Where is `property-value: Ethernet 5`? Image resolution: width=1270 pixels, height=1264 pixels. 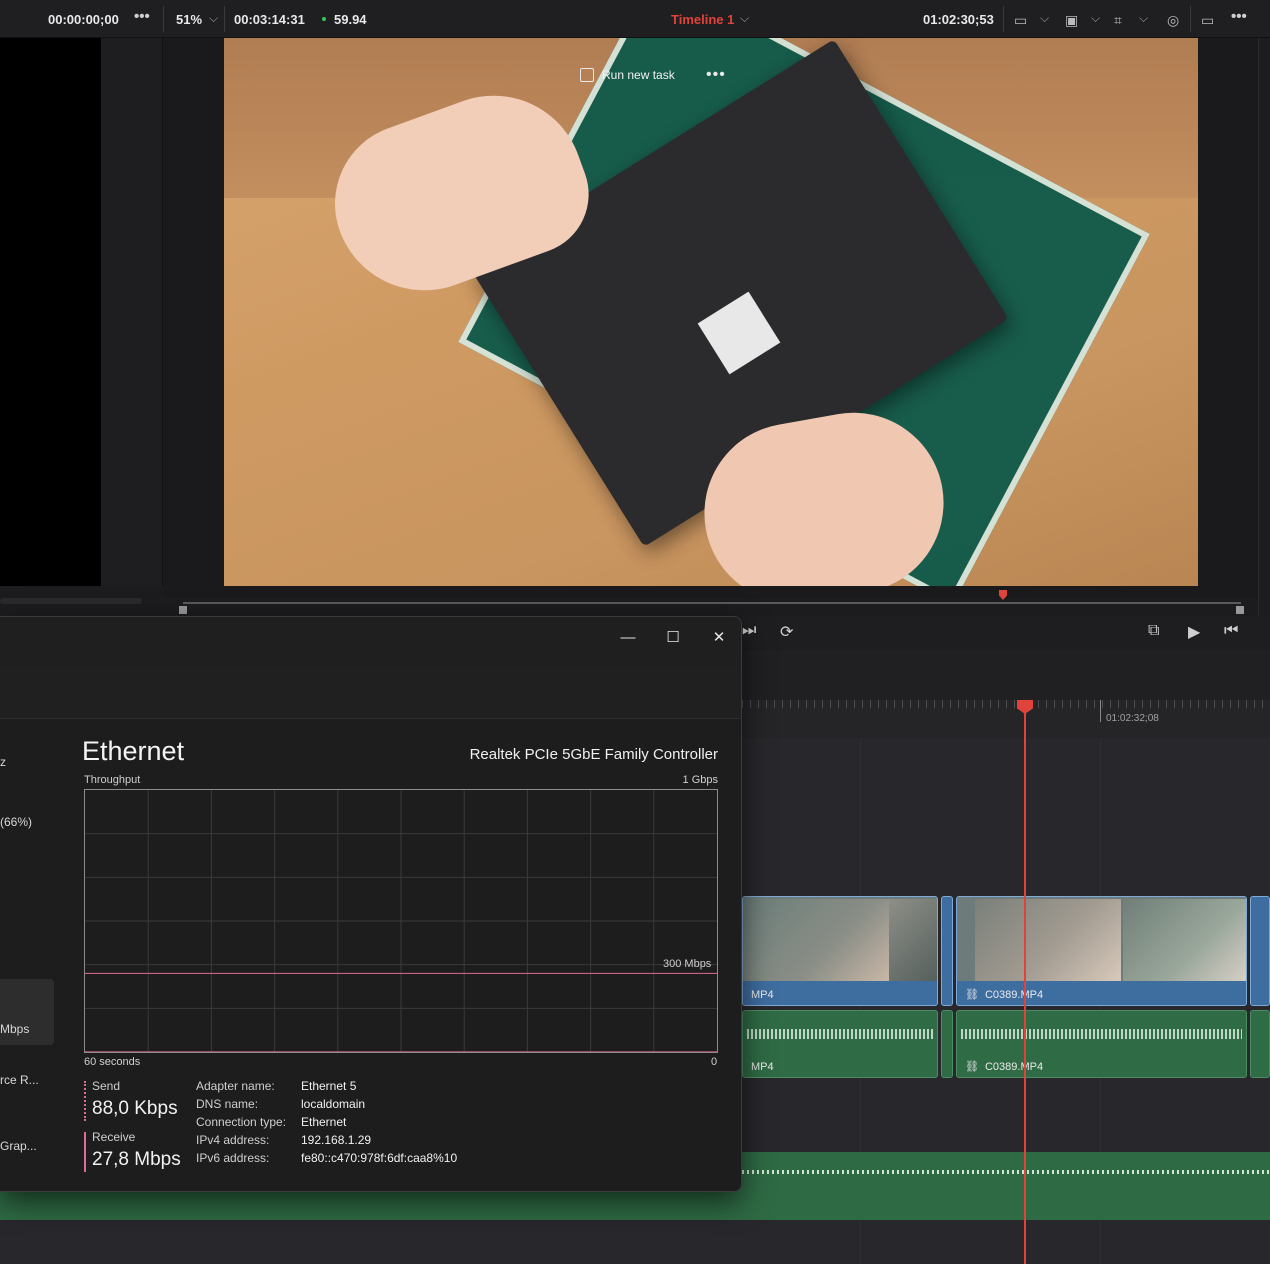 property-value: Ethernet 5 is located at coordinates (329, 1086).